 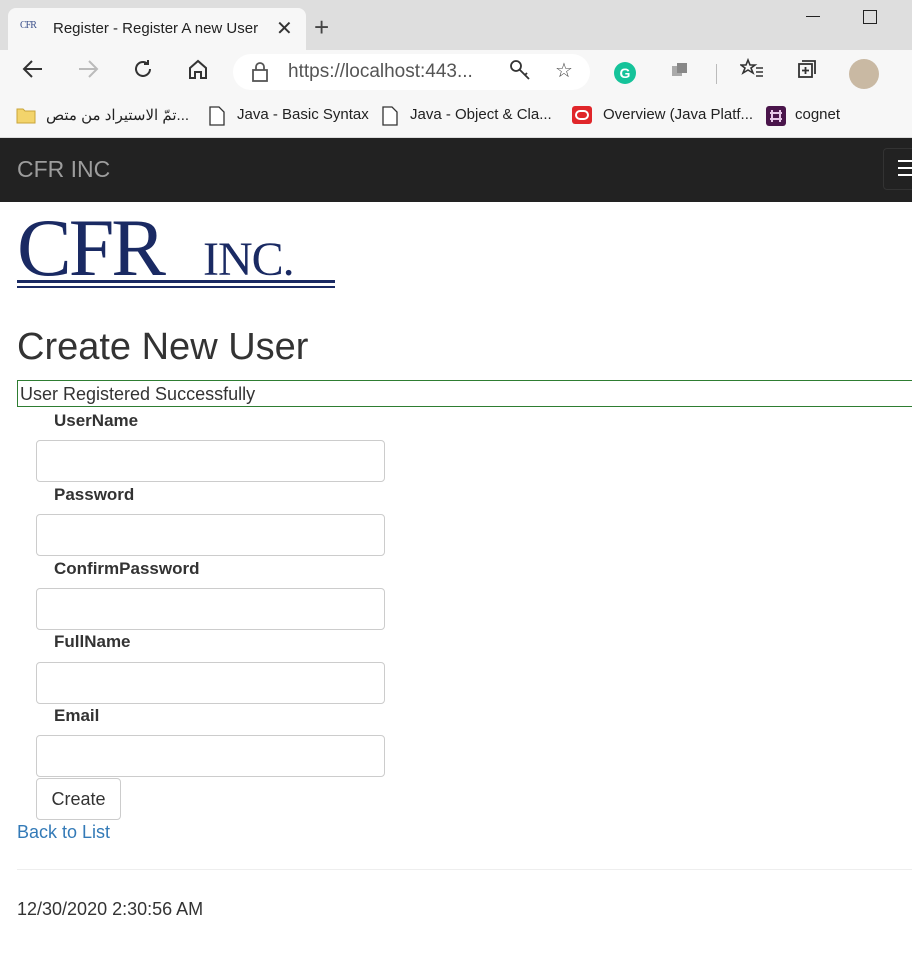 What do you see at coordinates (92, 641) in the screenshot?
I see `fullname-label: FullName` at bounding box center [92, 641].